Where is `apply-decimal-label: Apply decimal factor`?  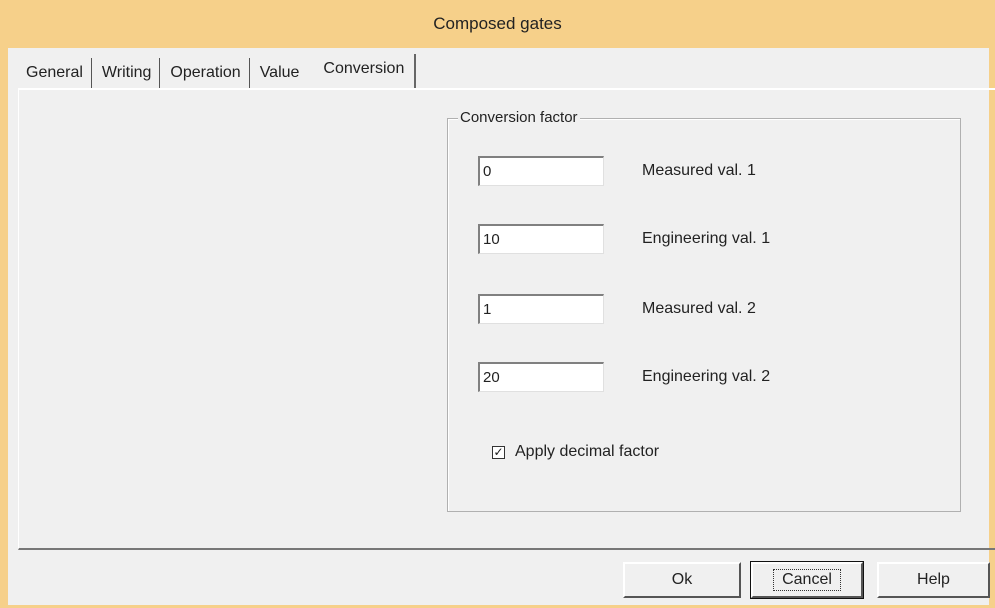 apply-decimal-label: Apply decimal factor is located at coordinates (587, 451).